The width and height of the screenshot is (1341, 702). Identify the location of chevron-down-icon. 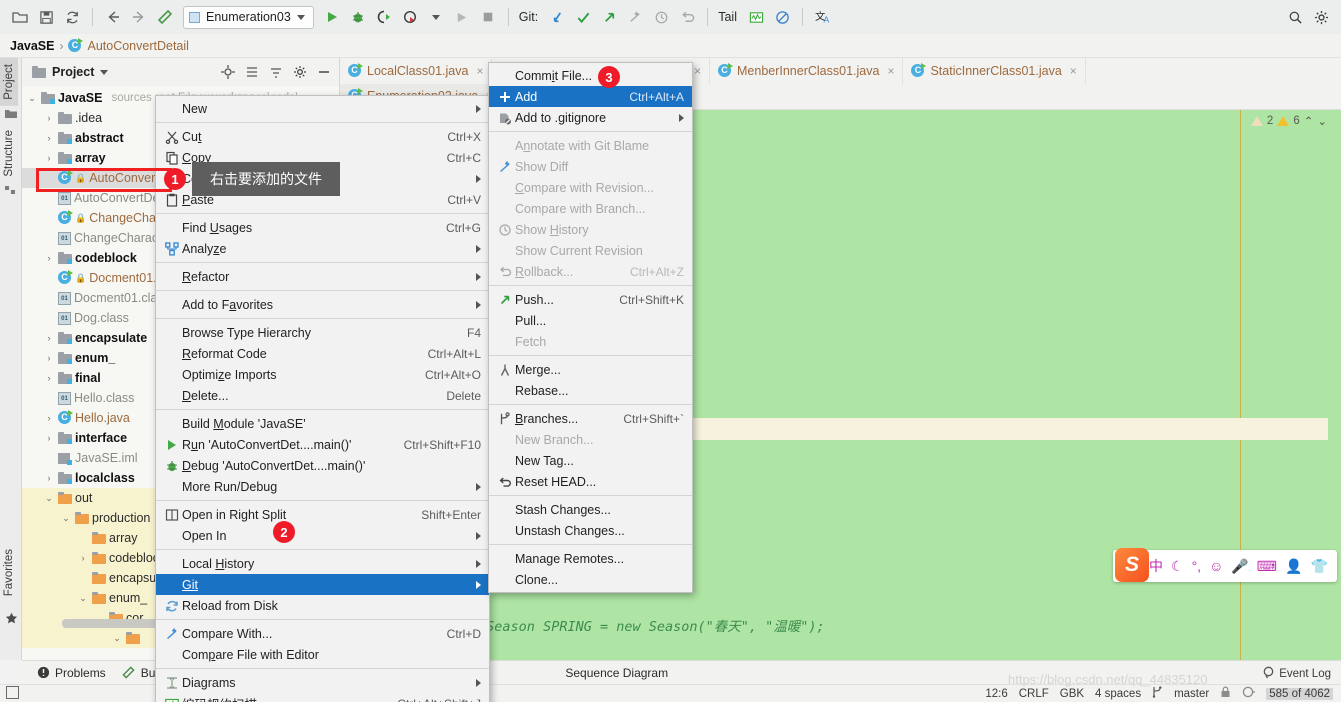
(104, 72).